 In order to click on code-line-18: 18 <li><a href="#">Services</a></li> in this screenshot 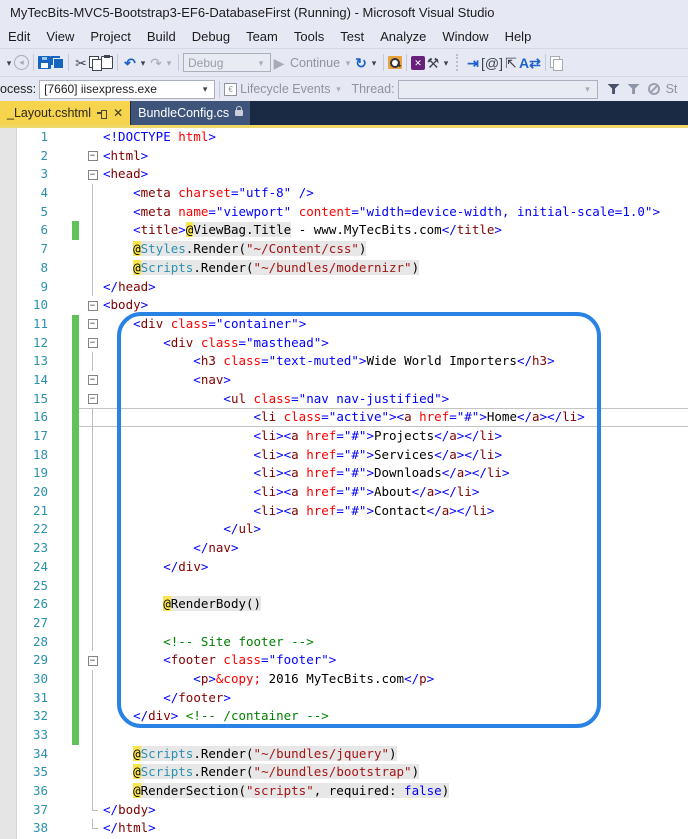, I will do `click(344, 455)`.